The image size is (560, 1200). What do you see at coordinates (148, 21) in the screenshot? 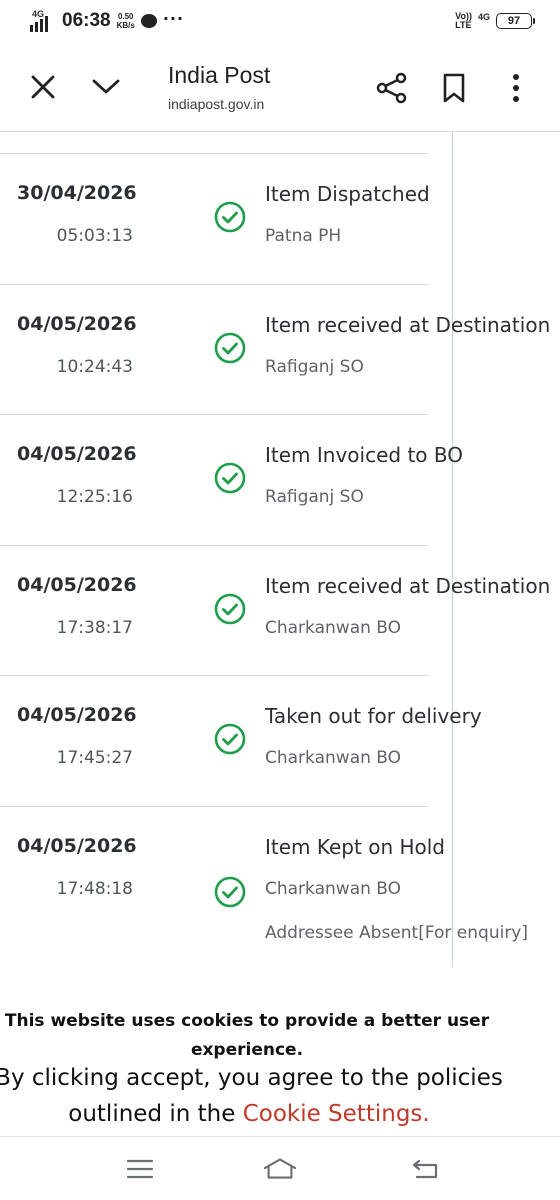
I see `chat-notification-icon` at bounding box center [148, 21].